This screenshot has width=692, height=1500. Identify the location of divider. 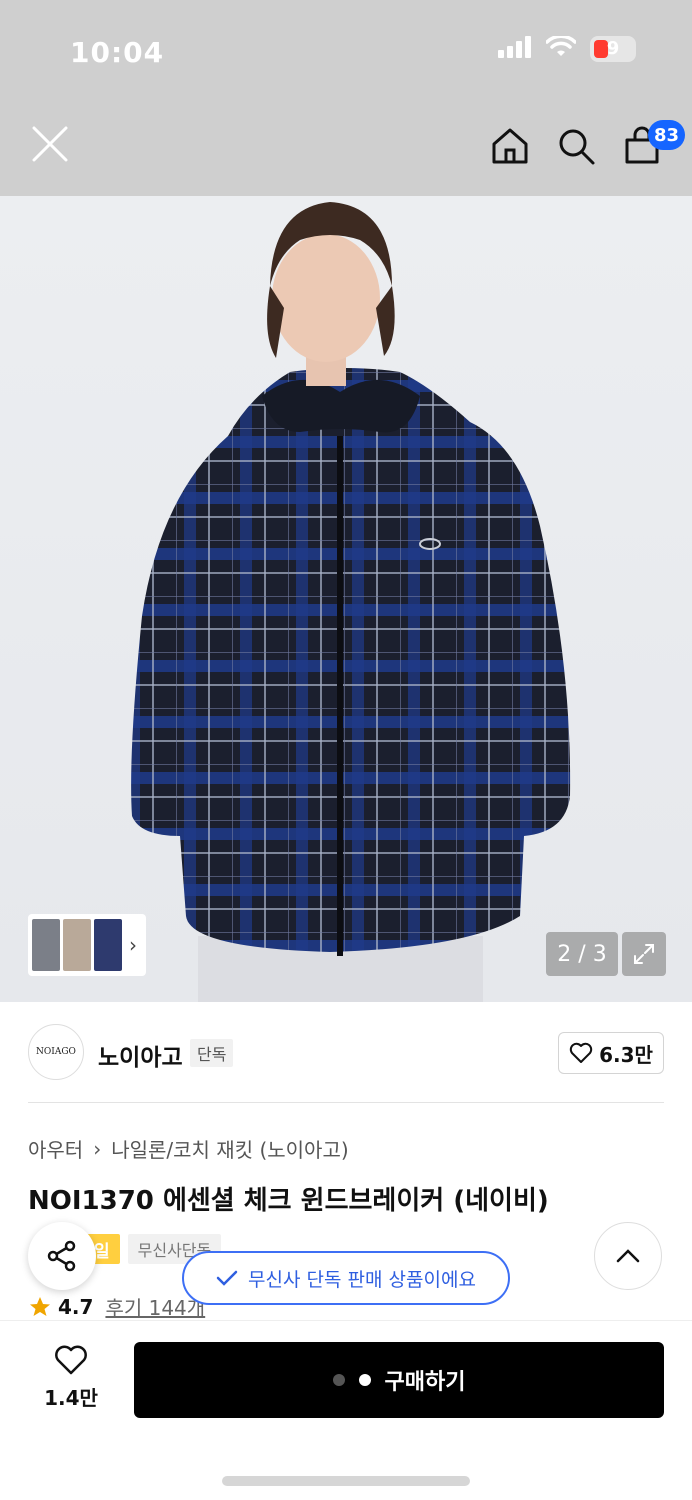
(346, 1102).